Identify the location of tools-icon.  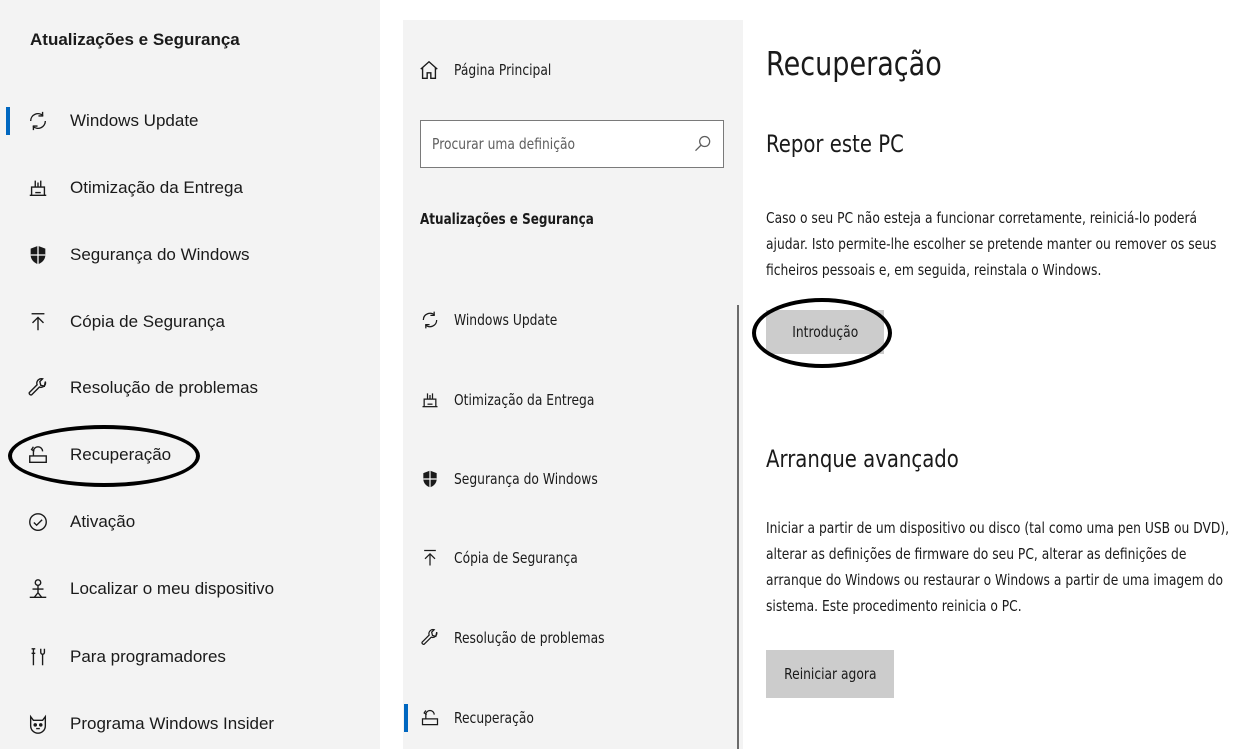
(38, 657).